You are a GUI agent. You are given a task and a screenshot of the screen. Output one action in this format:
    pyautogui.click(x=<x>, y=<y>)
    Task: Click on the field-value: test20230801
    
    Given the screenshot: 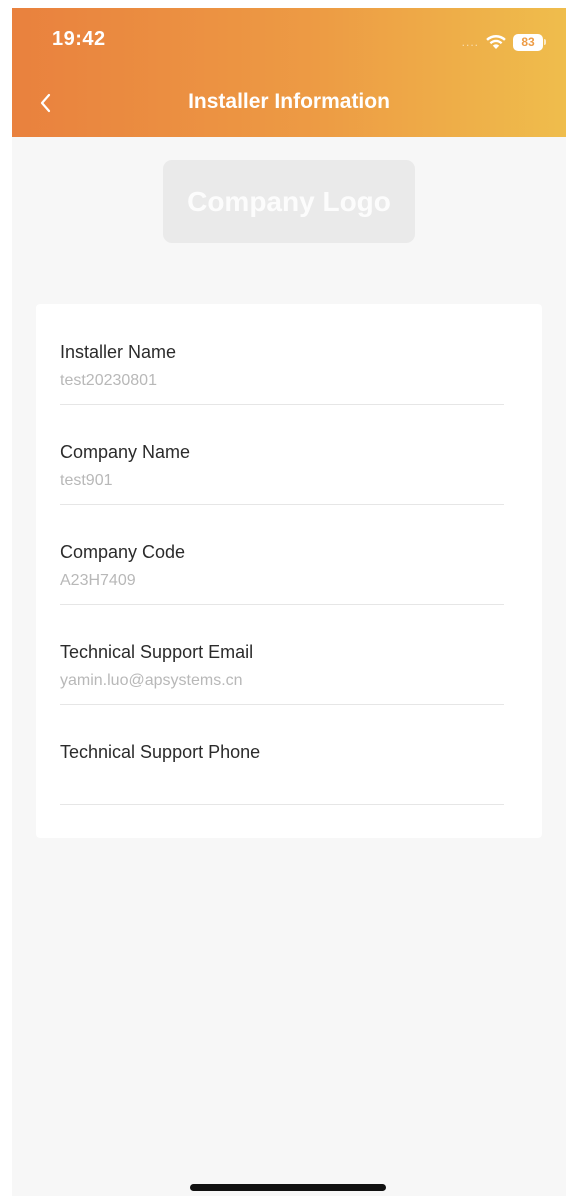 What is the action you would take?
    pyautogui.click(x=108, y=380)
    